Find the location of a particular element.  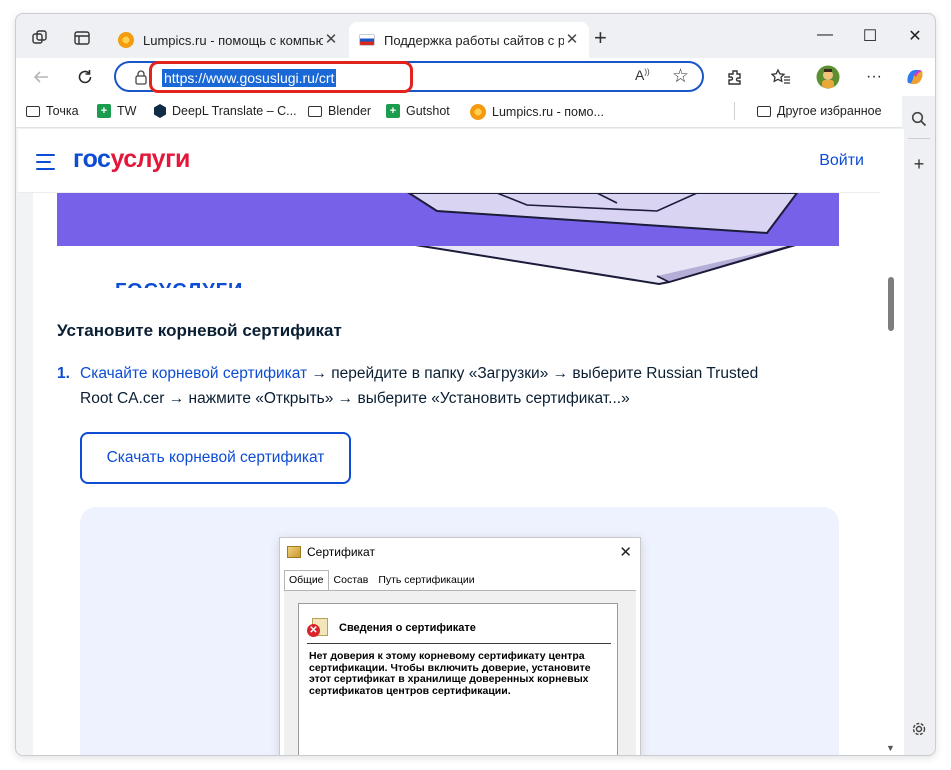

more-menu-icon: ··· is located at coordinates (874, 77).